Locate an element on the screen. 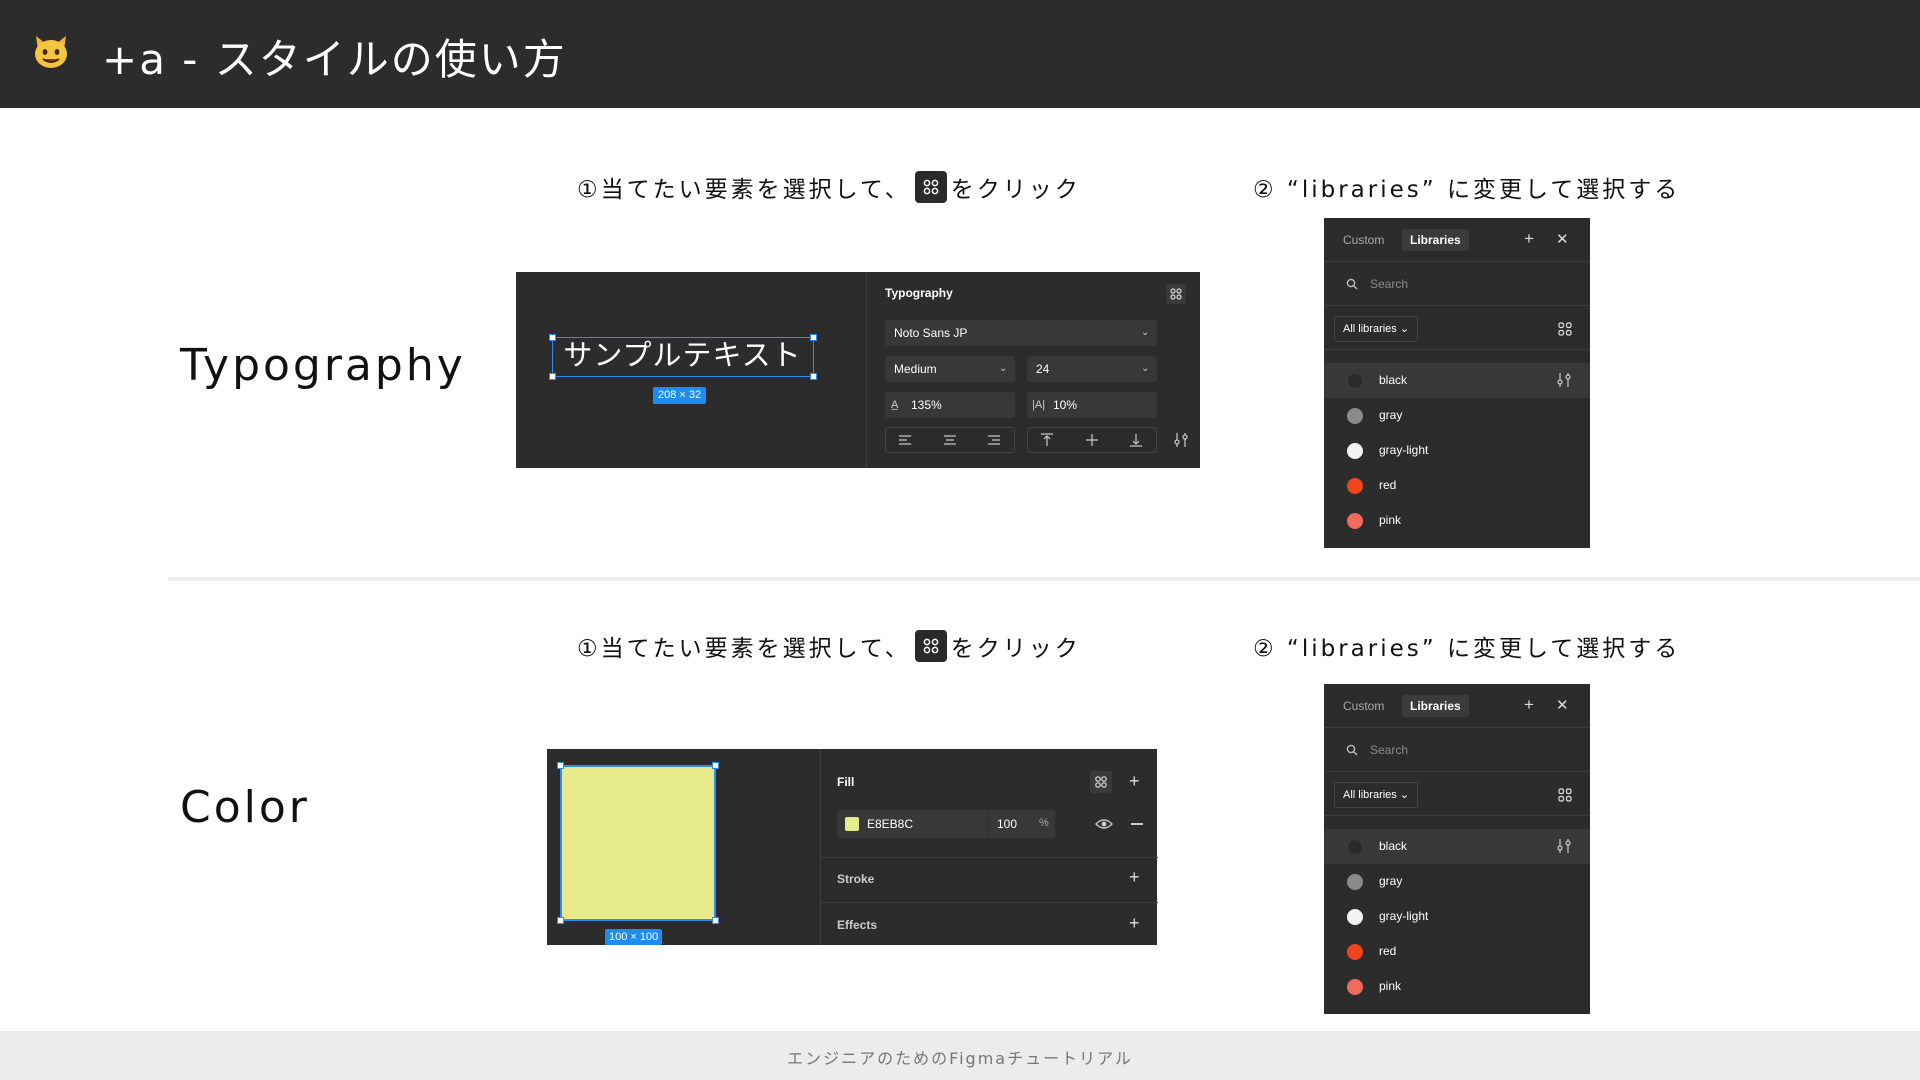 The image size is (1920, 1080). align-right-icon is located at coordinates (994, 440).